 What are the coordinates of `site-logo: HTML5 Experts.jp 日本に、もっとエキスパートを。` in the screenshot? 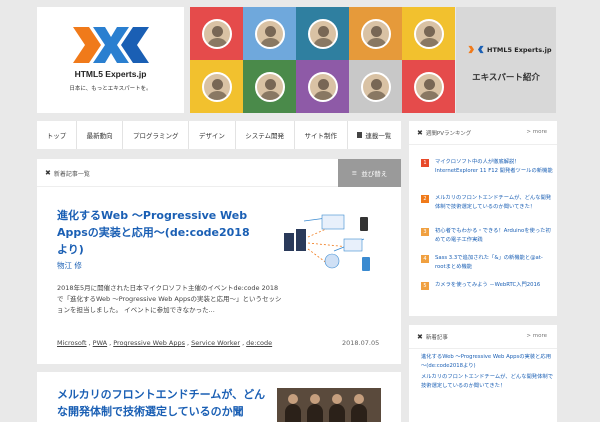 It's located at (110, 60).